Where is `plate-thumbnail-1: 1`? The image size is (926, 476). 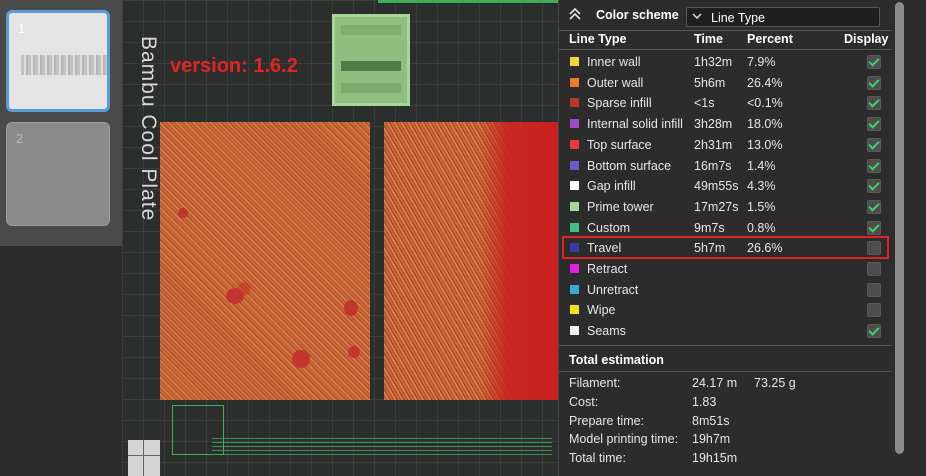
plate-thumbnail-1: 1 is located at coordinates (58, 61).